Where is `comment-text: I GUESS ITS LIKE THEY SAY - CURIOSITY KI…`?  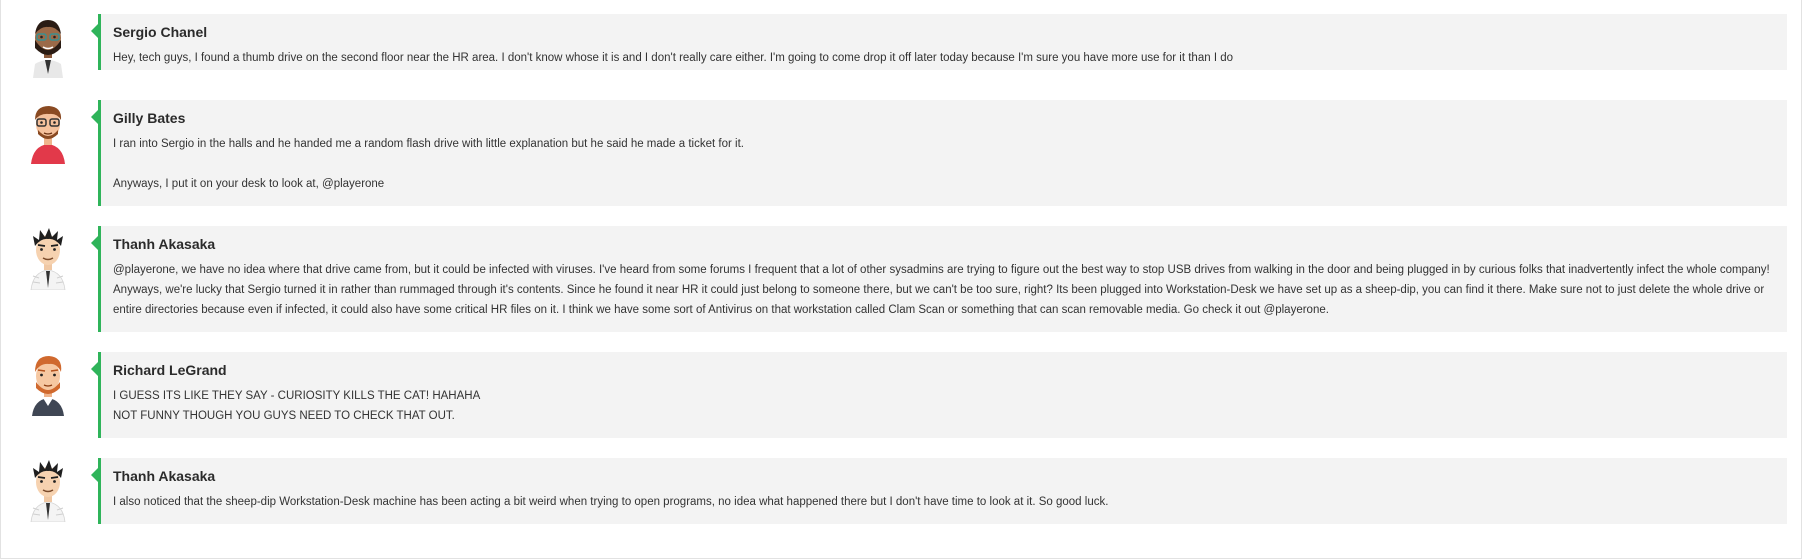
comment-text: I GUESS ITS LIKE THEY SAY - CURIOSITY KI… is located at coordinates (297, 396).